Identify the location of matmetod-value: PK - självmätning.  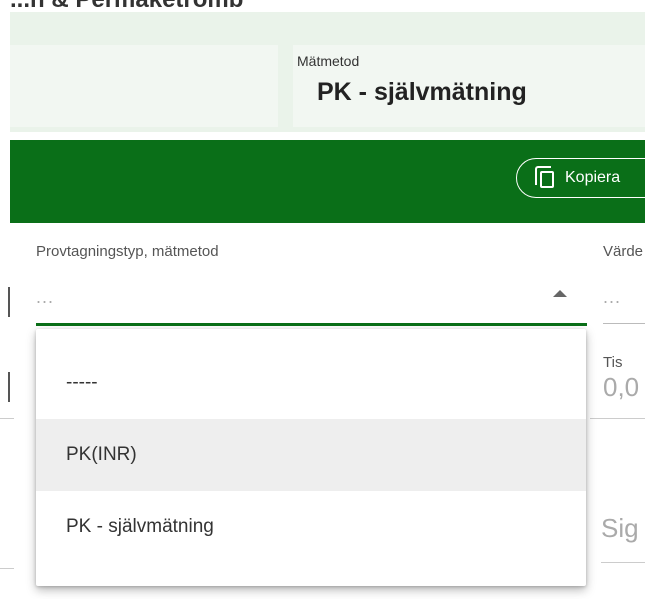
(422, 92).